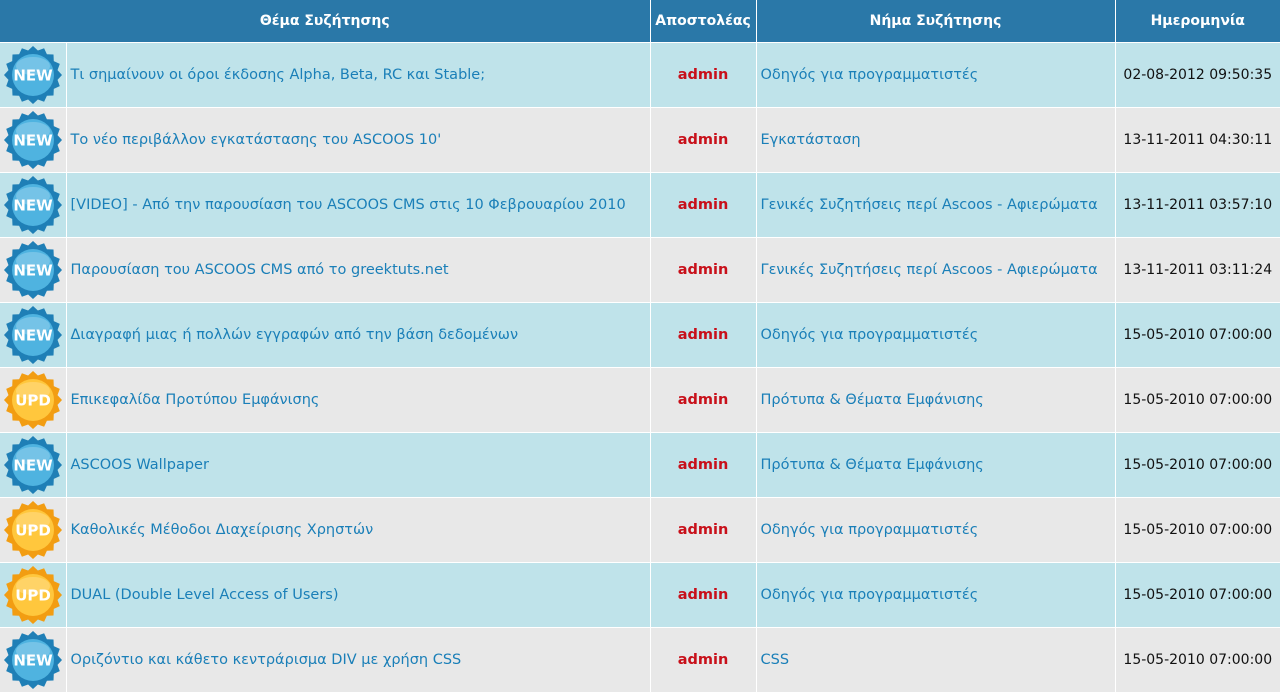 This screenshot has width=1280, height=692. What do you see at coordinates (936, 140) in the screenshot?
I see `thread-cell: Εγκατάσταση` at bounding box center [936, 140].